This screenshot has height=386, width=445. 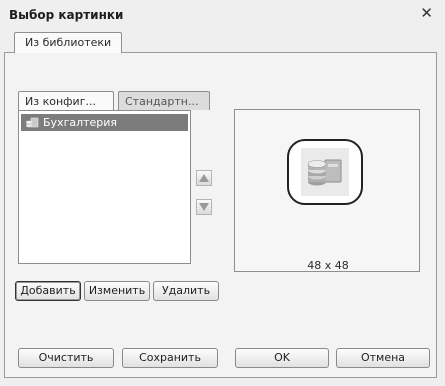 What do you see at coordinates (186, 291) in the screenshot?
I see `delete-button: Удалить` at bounding box center [186, 291].